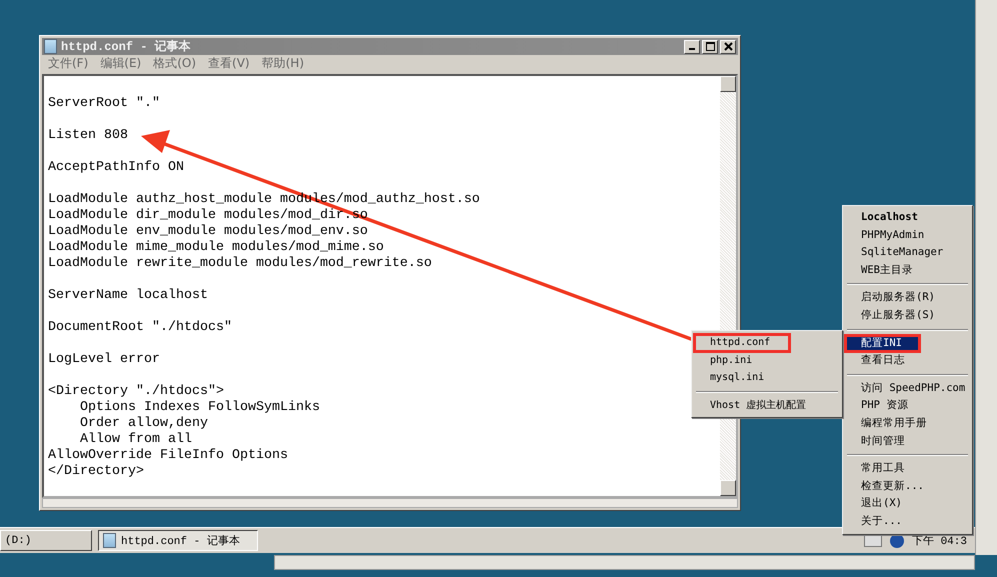 This screenshot has height=577, width=997. What do you see at coordinates (767, 361) in the screenshot?
I see `menu-item: php.ini` at bounding box center [767, 361].